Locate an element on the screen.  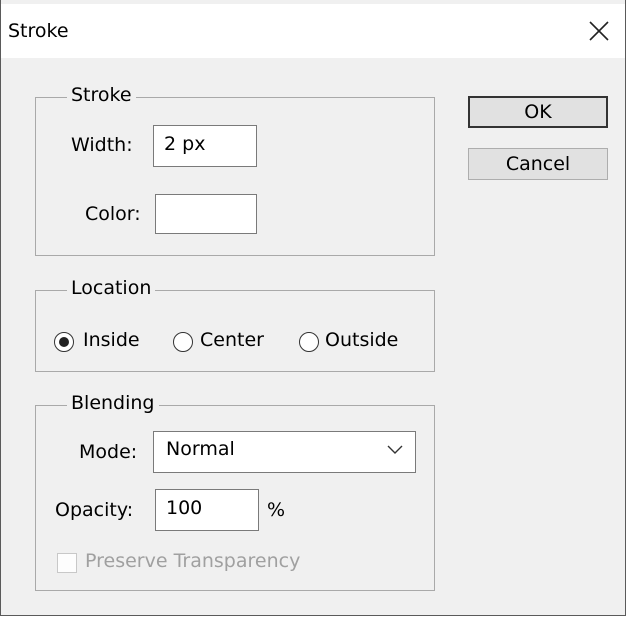
color-swatch is located at coordinates (206, 214).